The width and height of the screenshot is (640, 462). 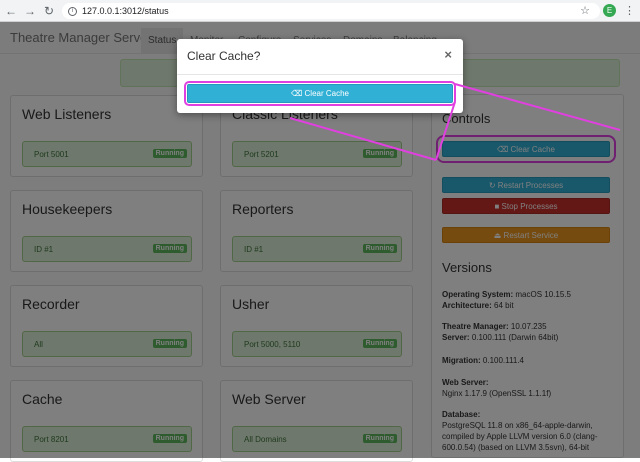 What do you see at coordinates (448, 54) in the screenshot?
I see `close-icon: ×` at bounding box center [448, 54].